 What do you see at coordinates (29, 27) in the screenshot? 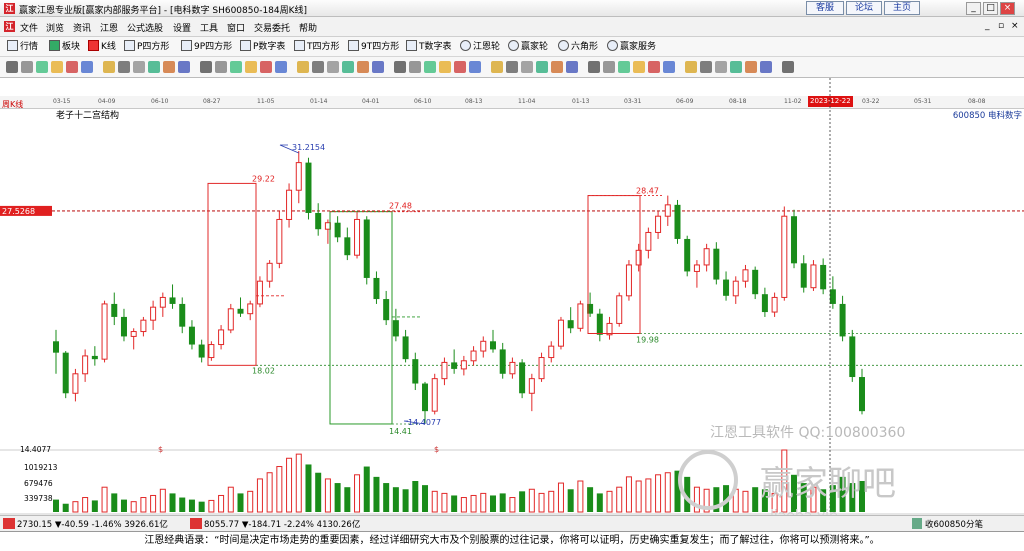
I see `menu-file: 文件` at bounding box center [29, 27].